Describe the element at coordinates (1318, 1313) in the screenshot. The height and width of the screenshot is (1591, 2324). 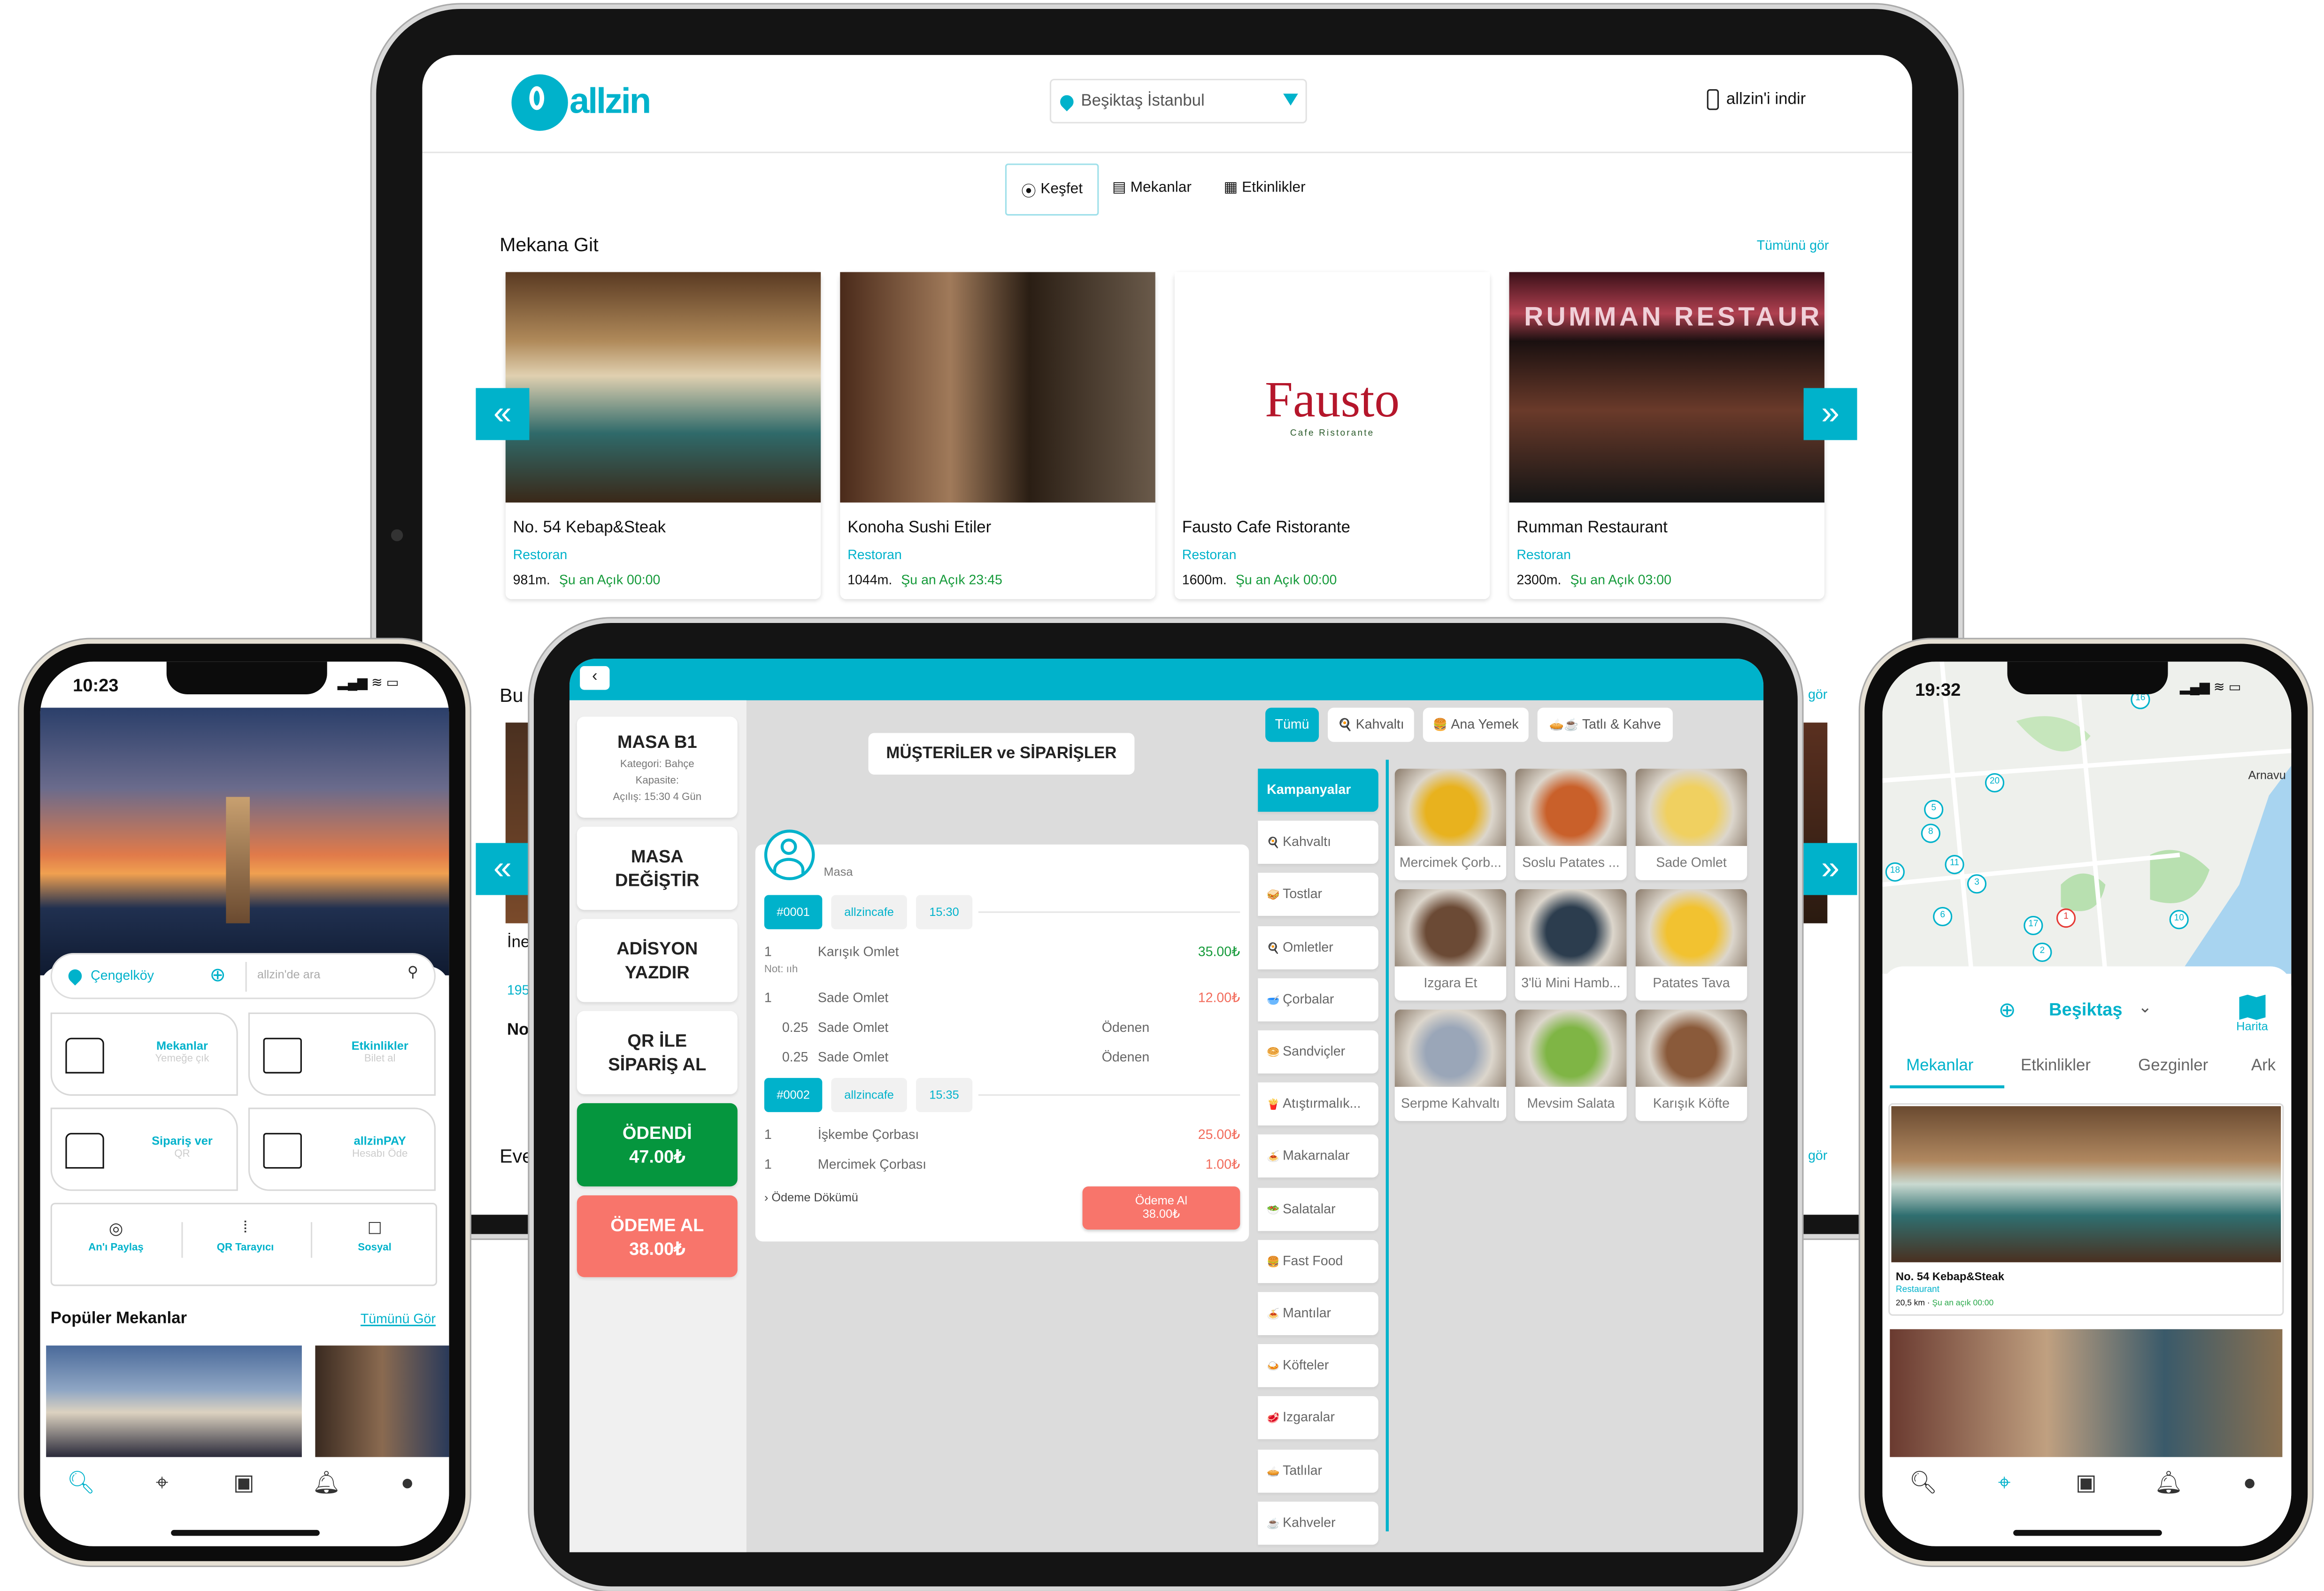
I see `category-item: 🍝 Mantılar` at that location.